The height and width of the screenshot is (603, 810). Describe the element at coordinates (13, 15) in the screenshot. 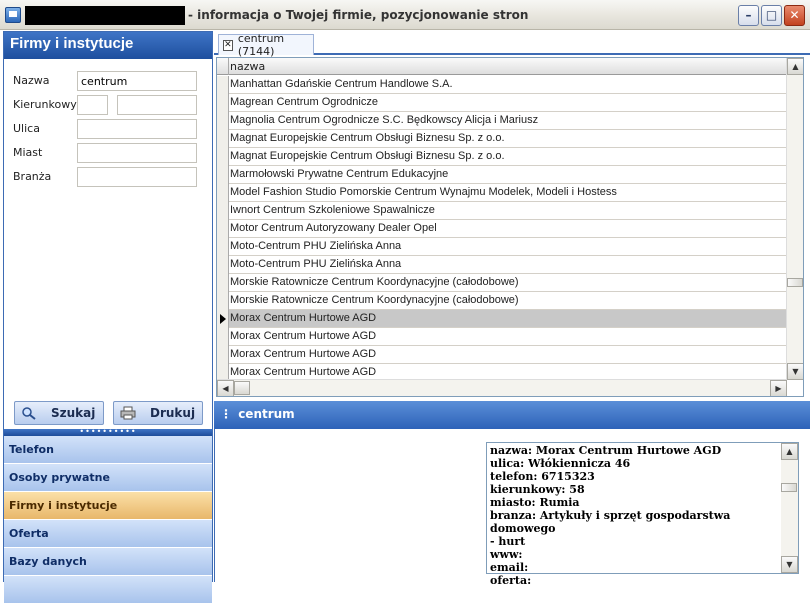

I see `app-icon` at that location.